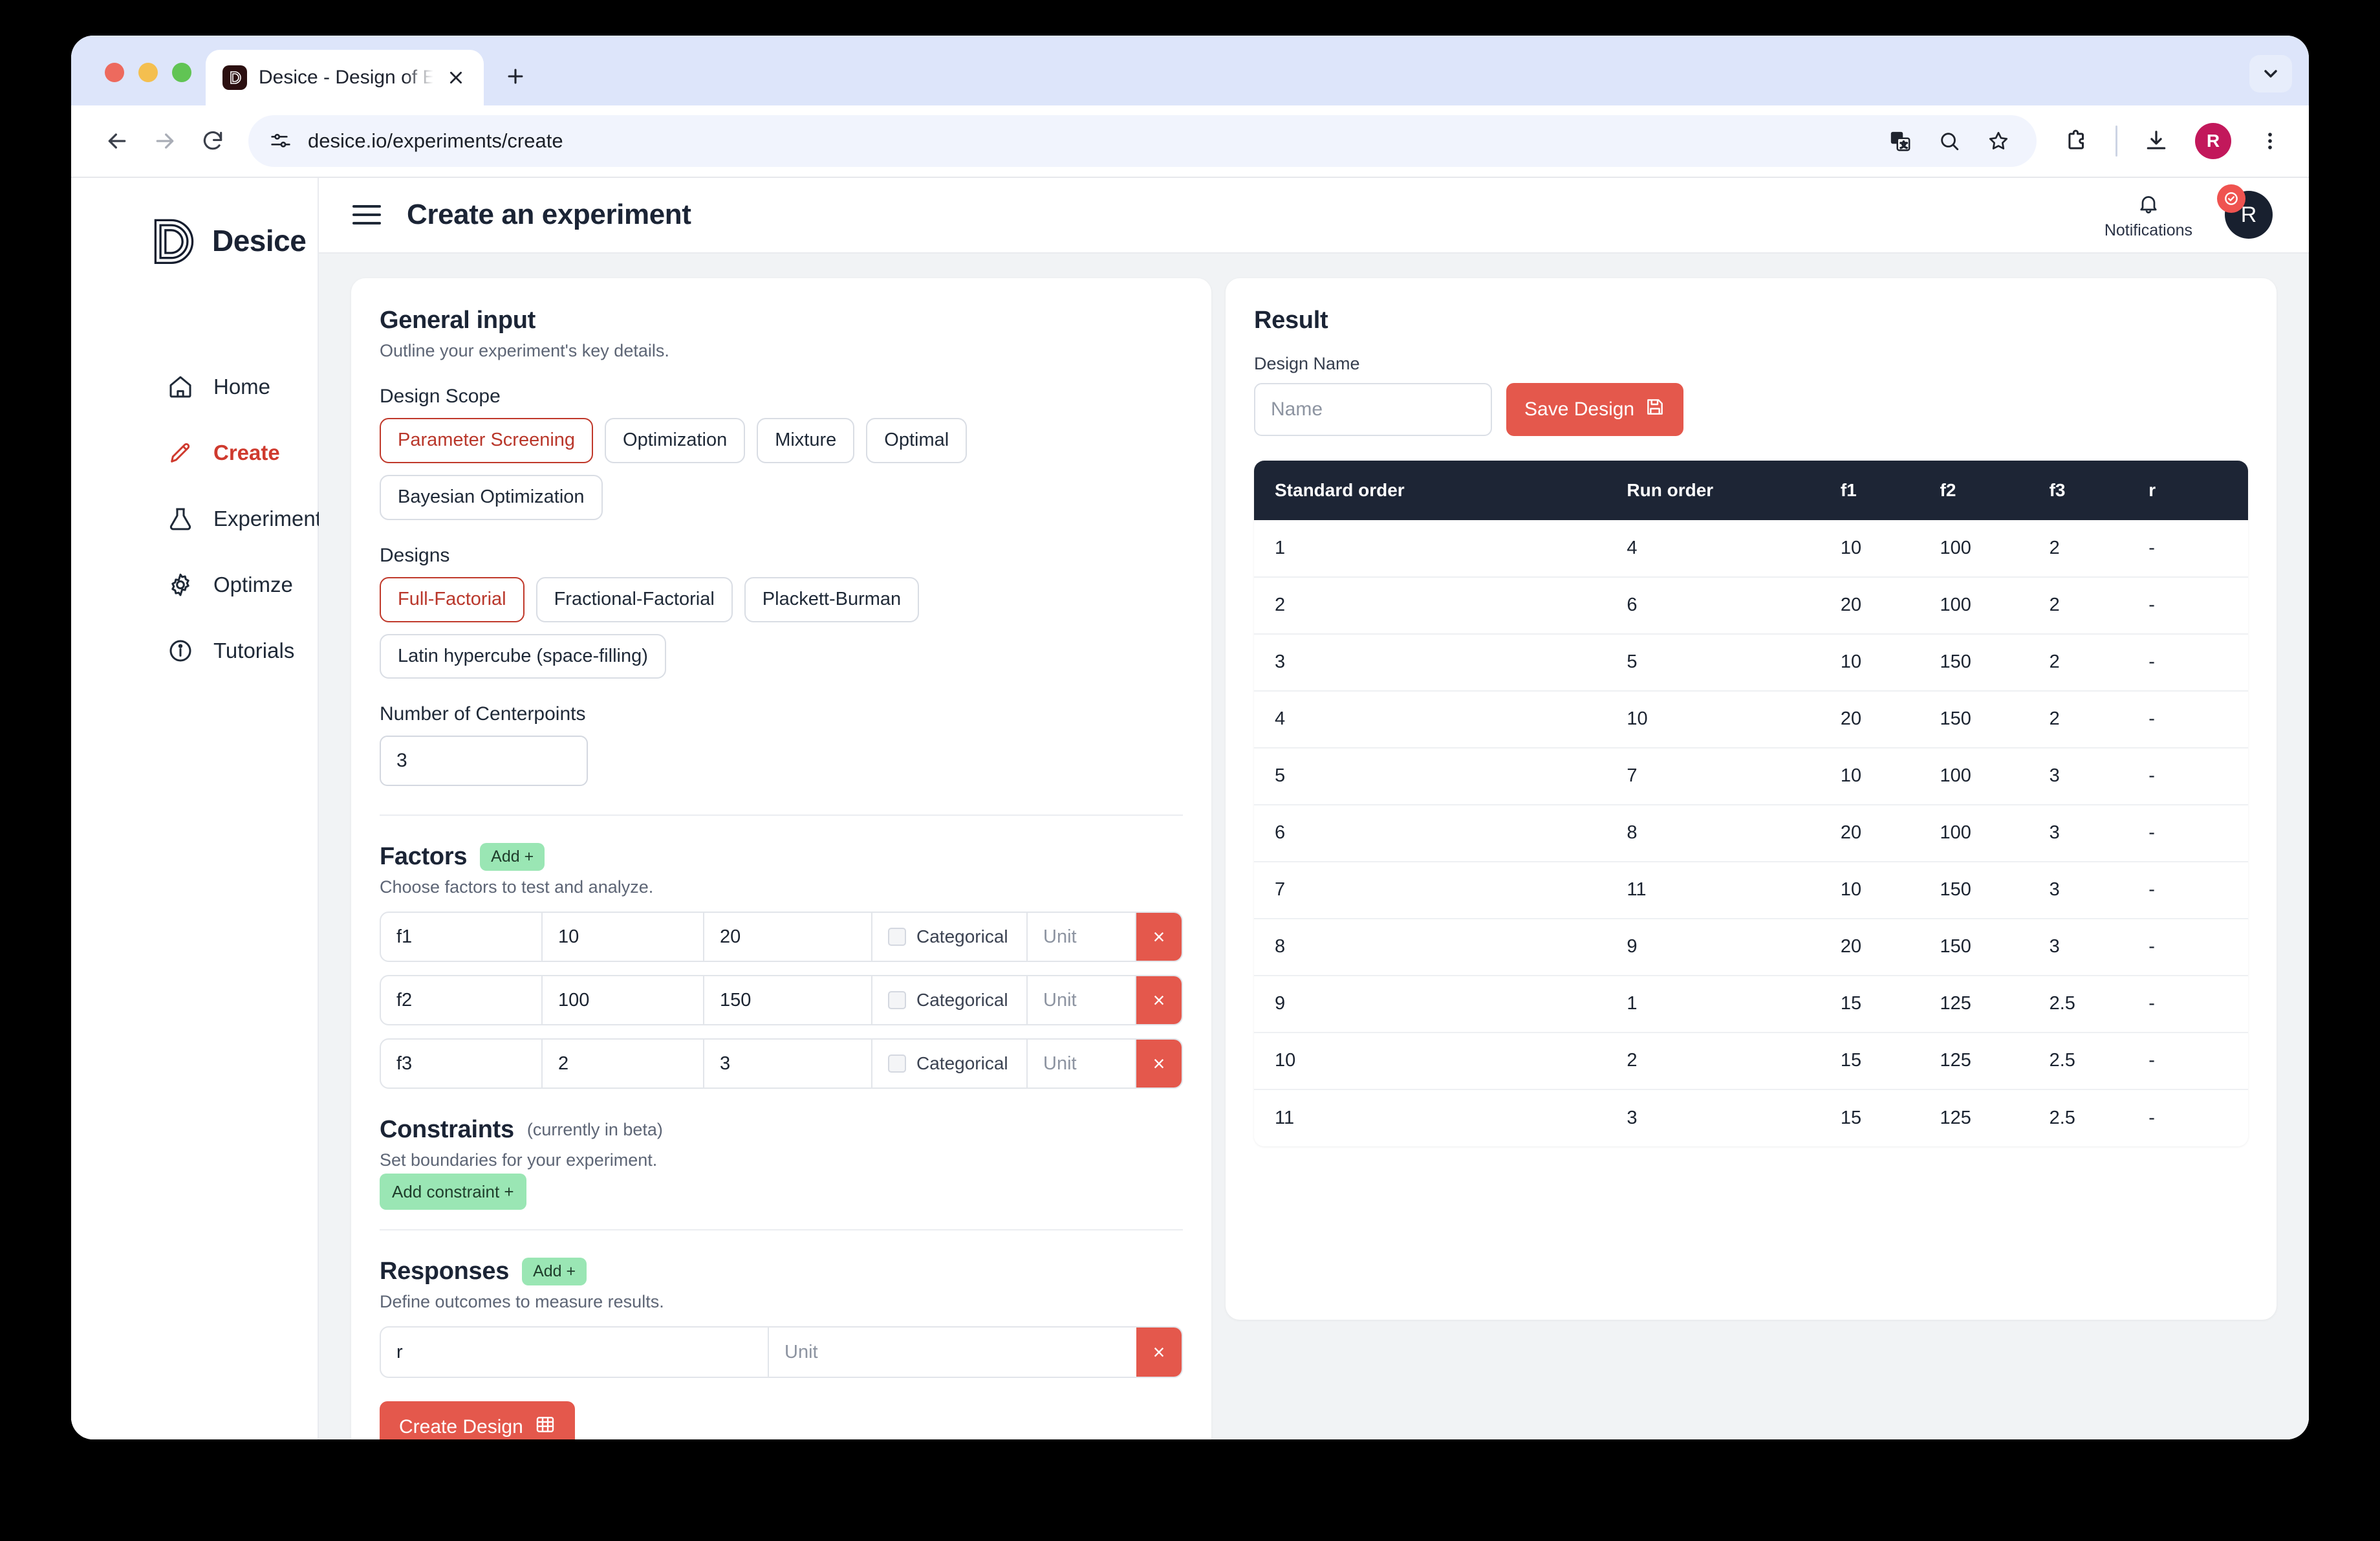  Describe the element at coordinates (1995, 1117) in the screenshot. I see `cell-f2: 125` at that location.